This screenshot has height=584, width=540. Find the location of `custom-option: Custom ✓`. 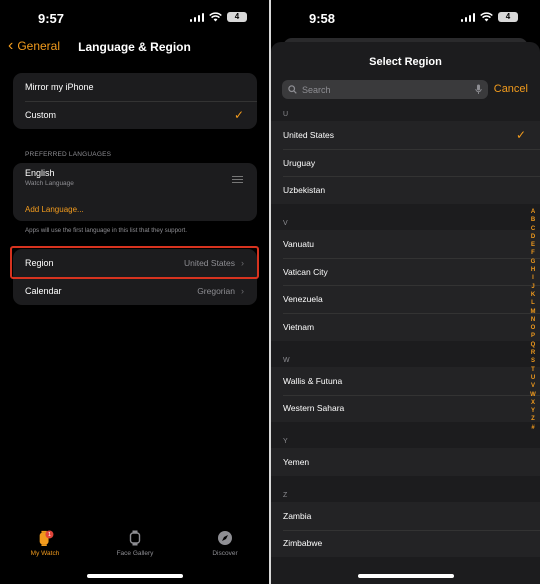

custom-option: Custom ✓ is located at coordinates (135, 115).